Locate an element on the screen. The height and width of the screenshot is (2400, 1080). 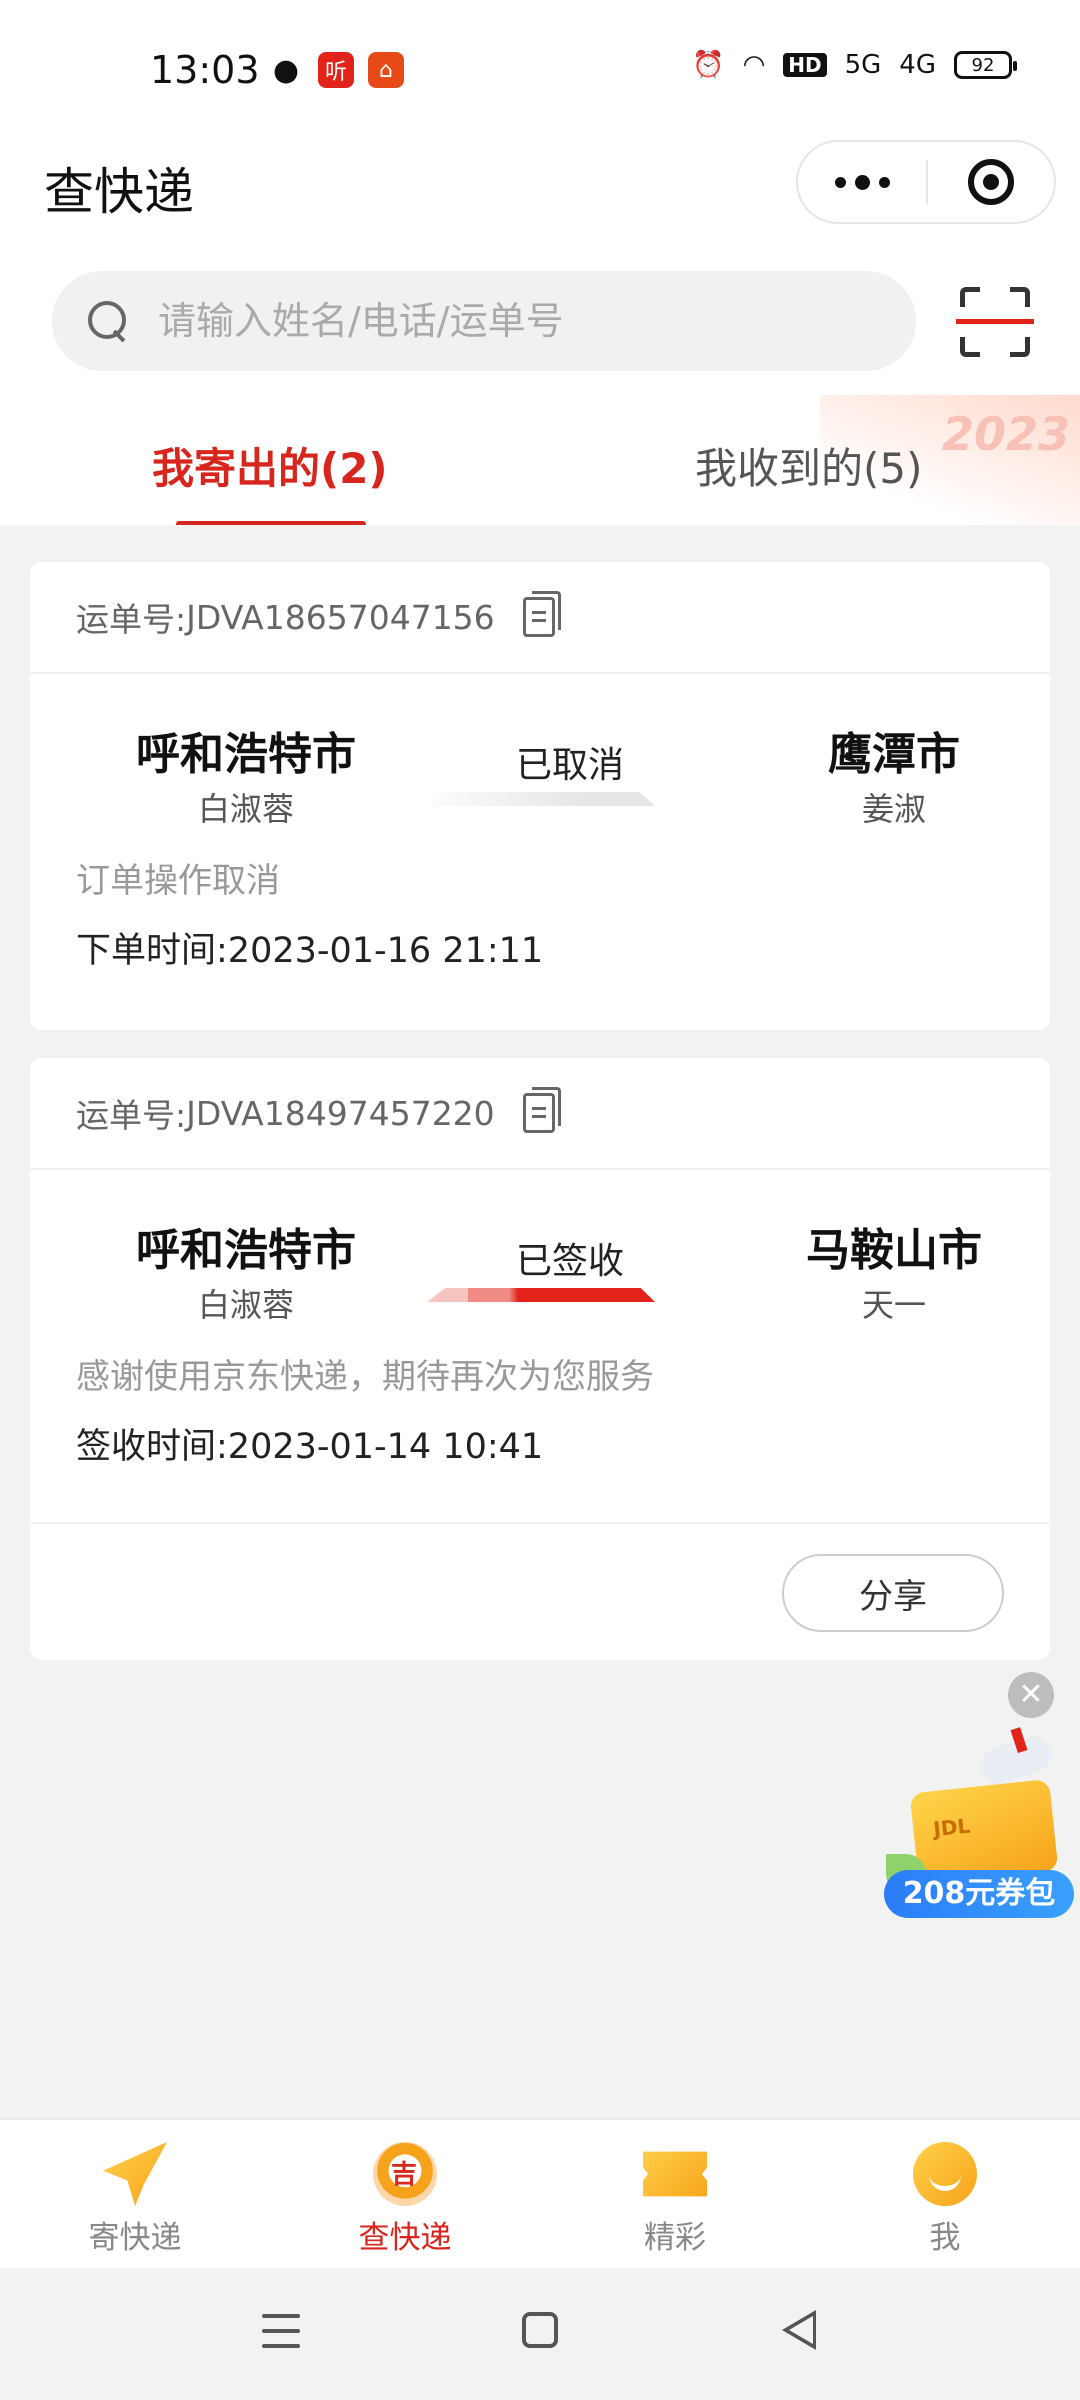
search-row is located at coordinates (540, 330).